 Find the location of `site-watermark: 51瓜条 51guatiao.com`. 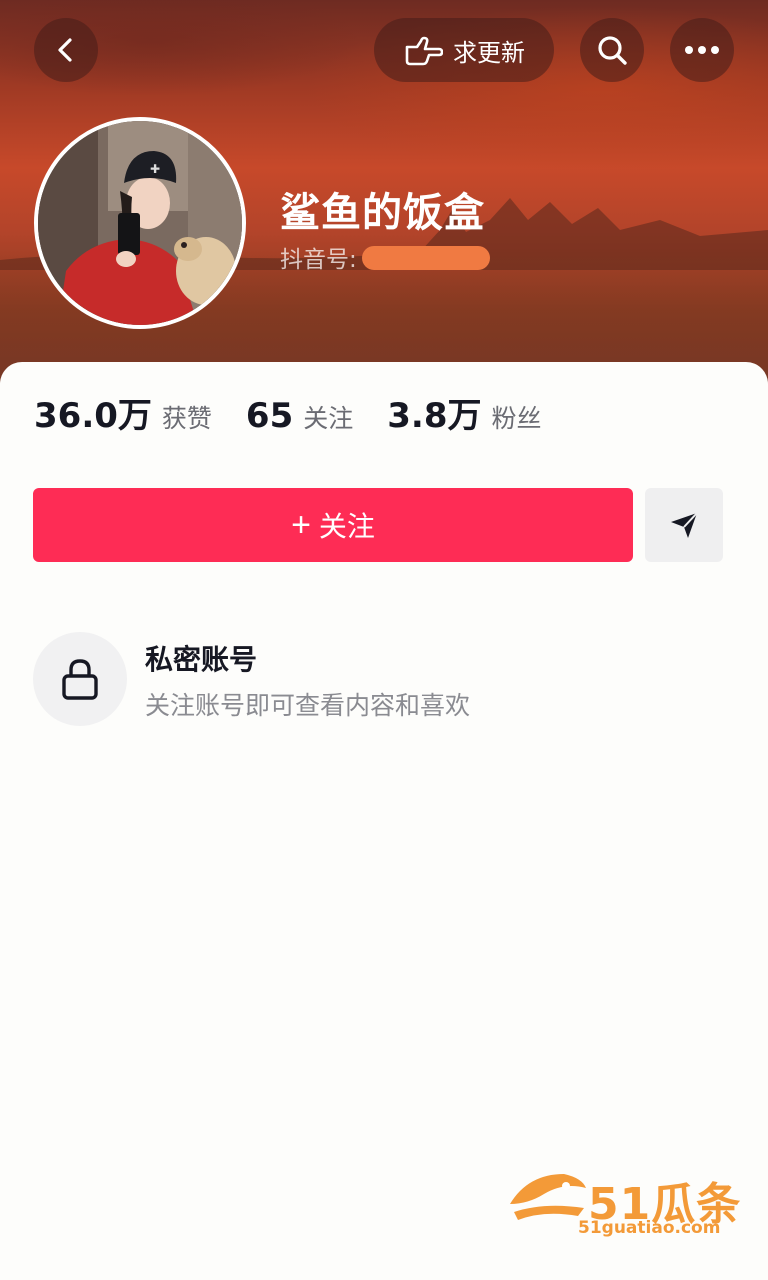

site-watermark: 51瓜条 51guatiao.com is located at coordinates (624, 1204).